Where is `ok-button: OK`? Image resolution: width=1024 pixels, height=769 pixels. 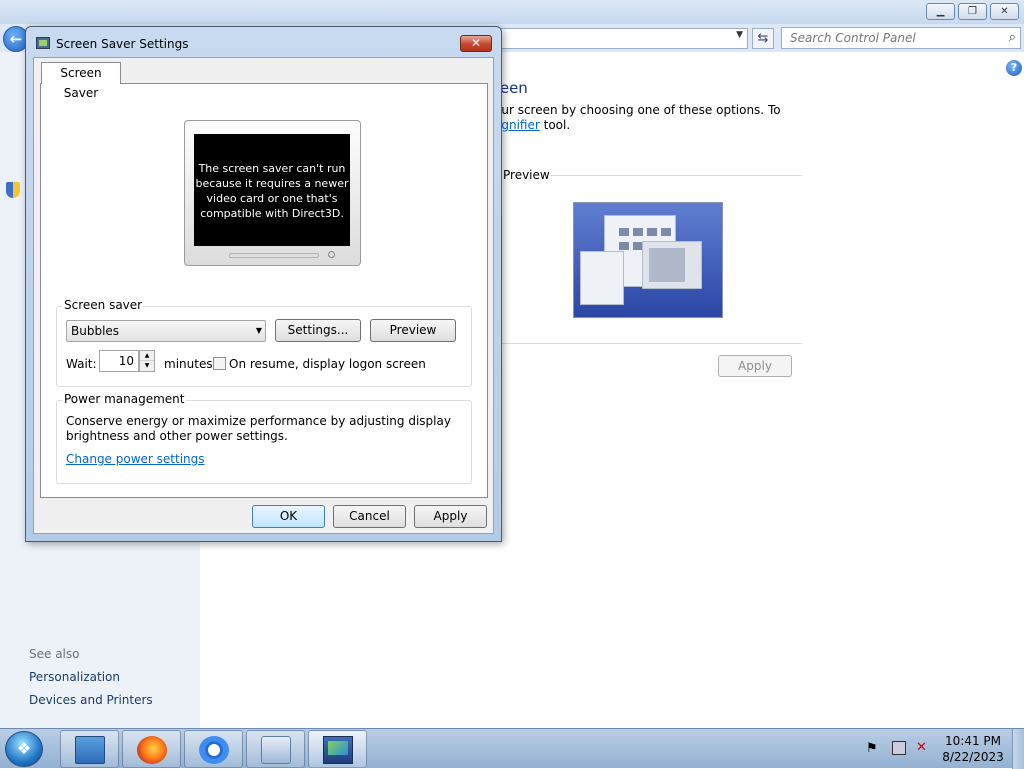 ok-button: OK is located at coordinates (288, 516).